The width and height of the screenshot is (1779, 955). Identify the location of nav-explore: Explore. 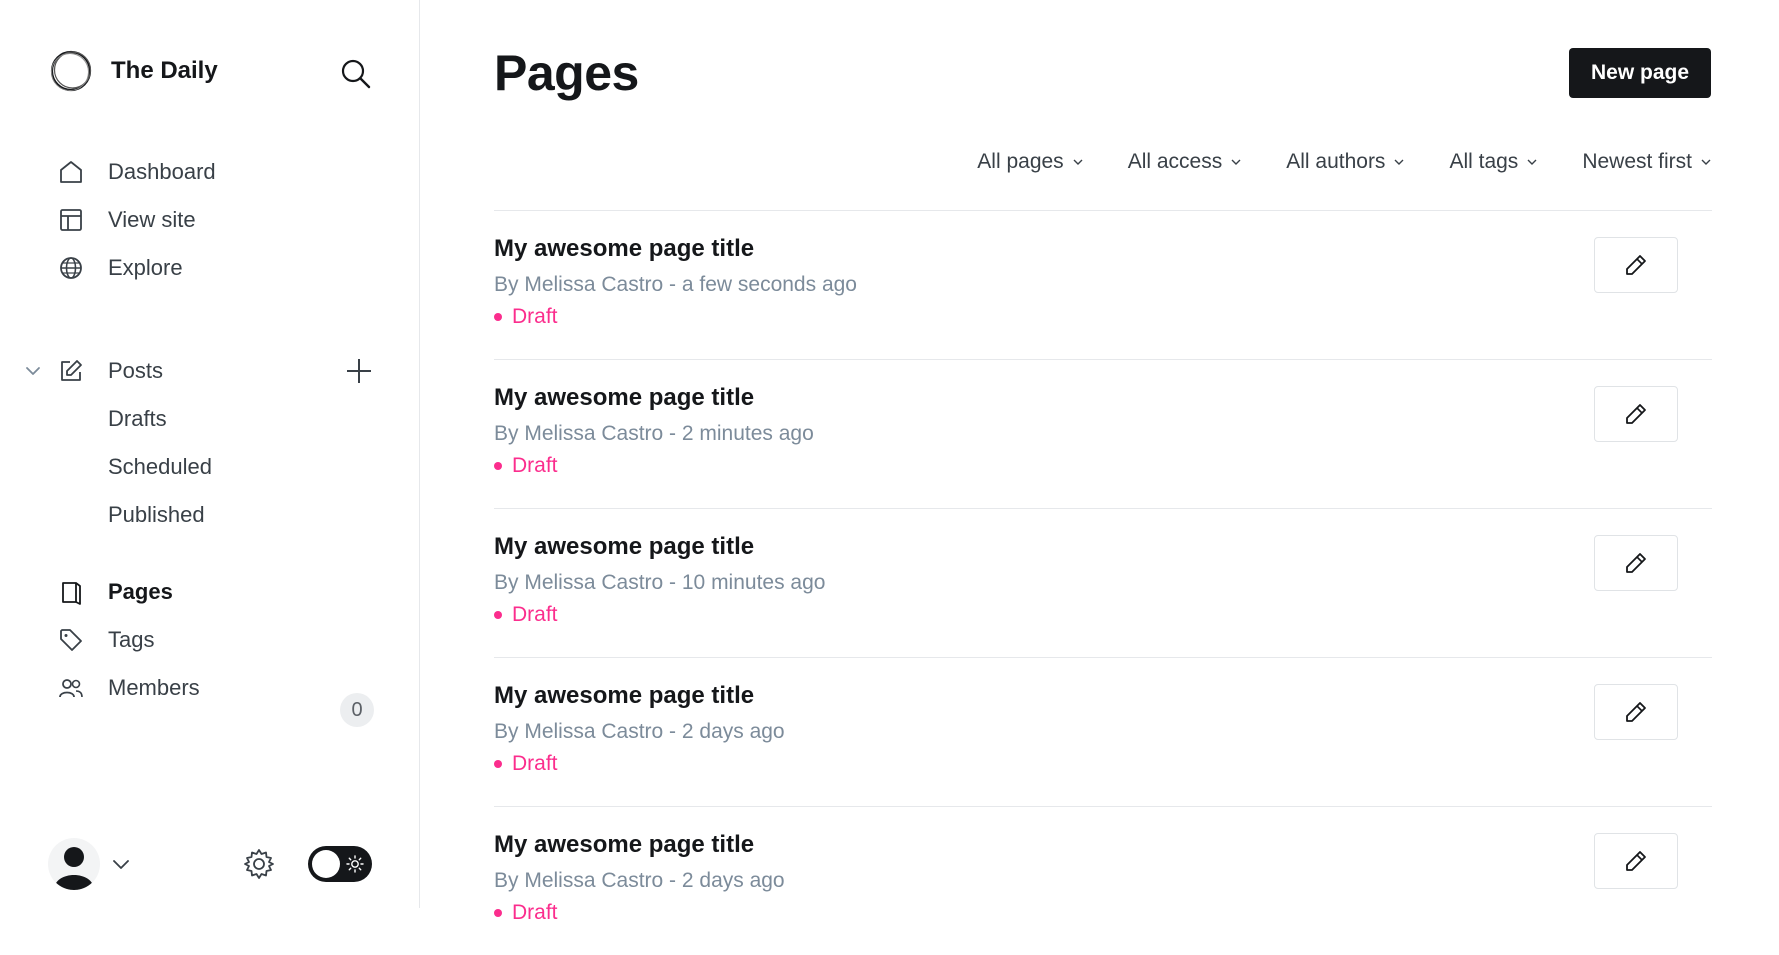
(119, 268).